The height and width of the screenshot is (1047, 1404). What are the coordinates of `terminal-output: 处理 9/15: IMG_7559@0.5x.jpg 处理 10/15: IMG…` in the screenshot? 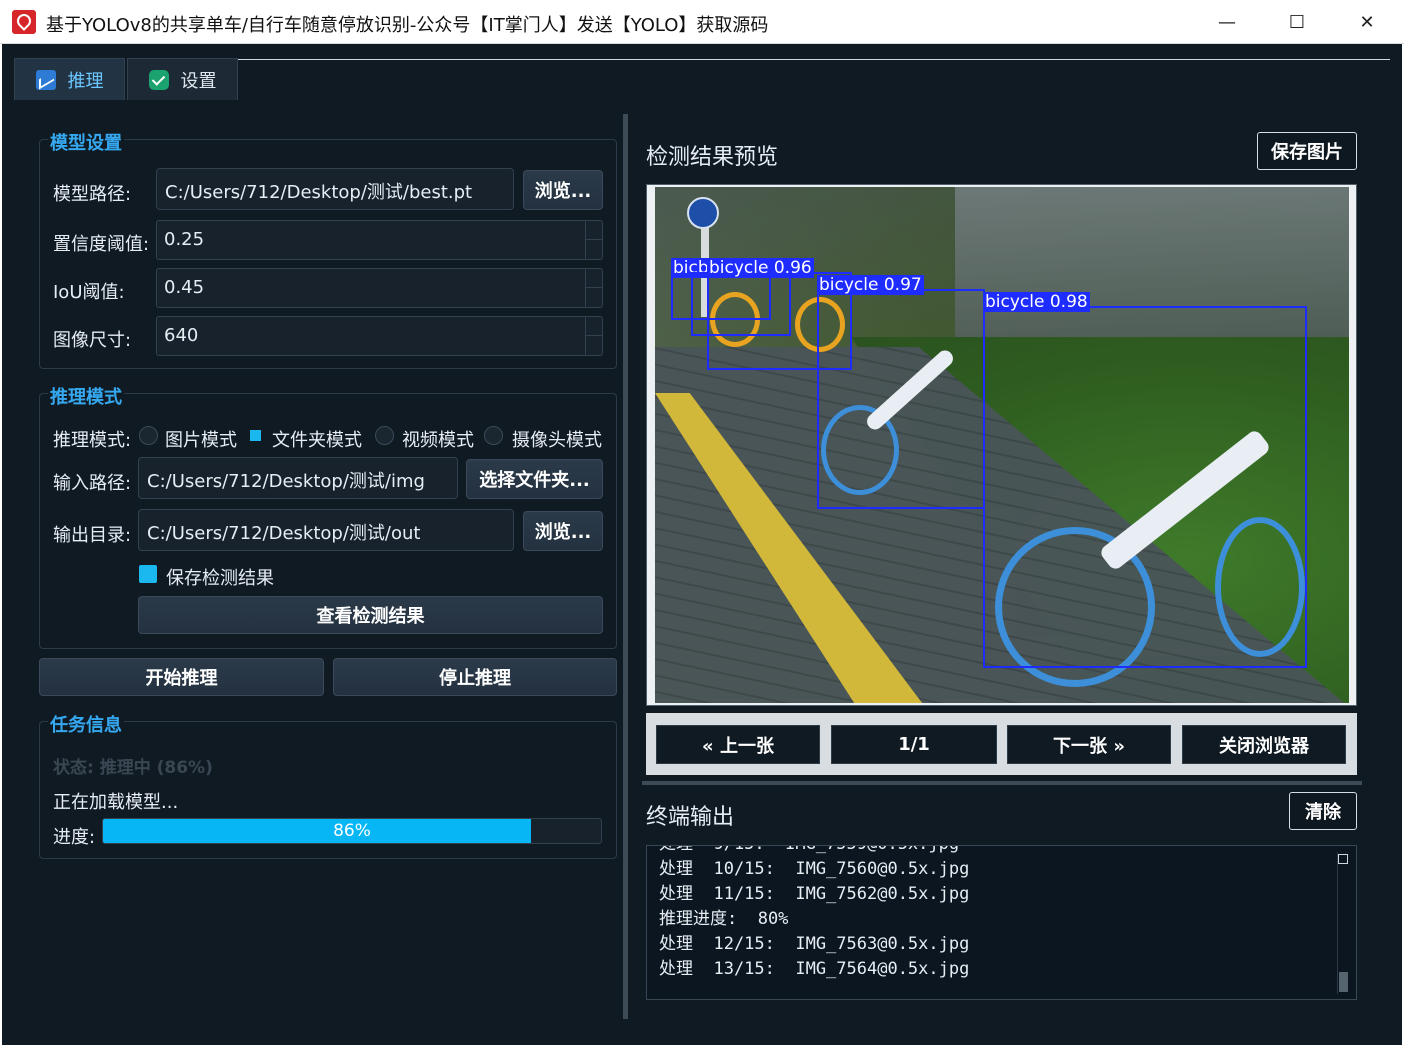 It's located at (1001, 922).